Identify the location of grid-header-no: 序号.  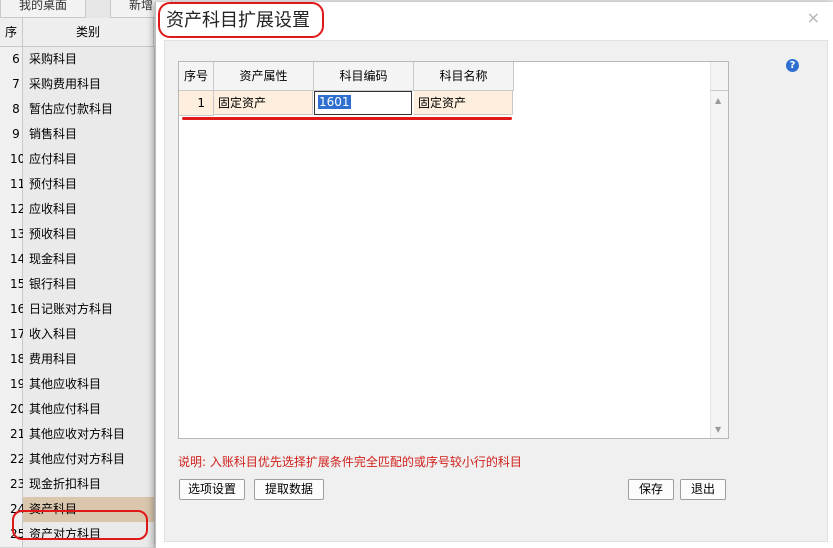
(196, 76).